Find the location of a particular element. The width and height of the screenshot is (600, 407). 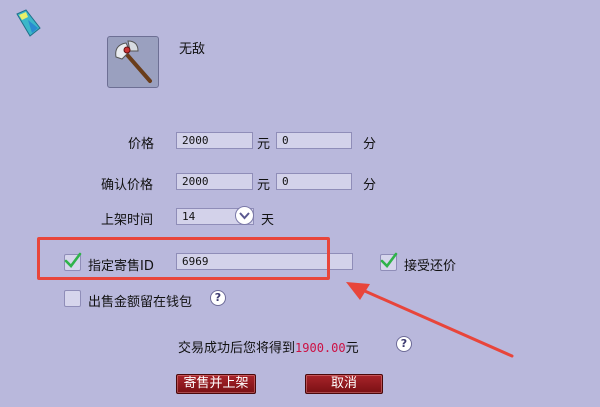

item-slot is located at coordinates (133, 62).